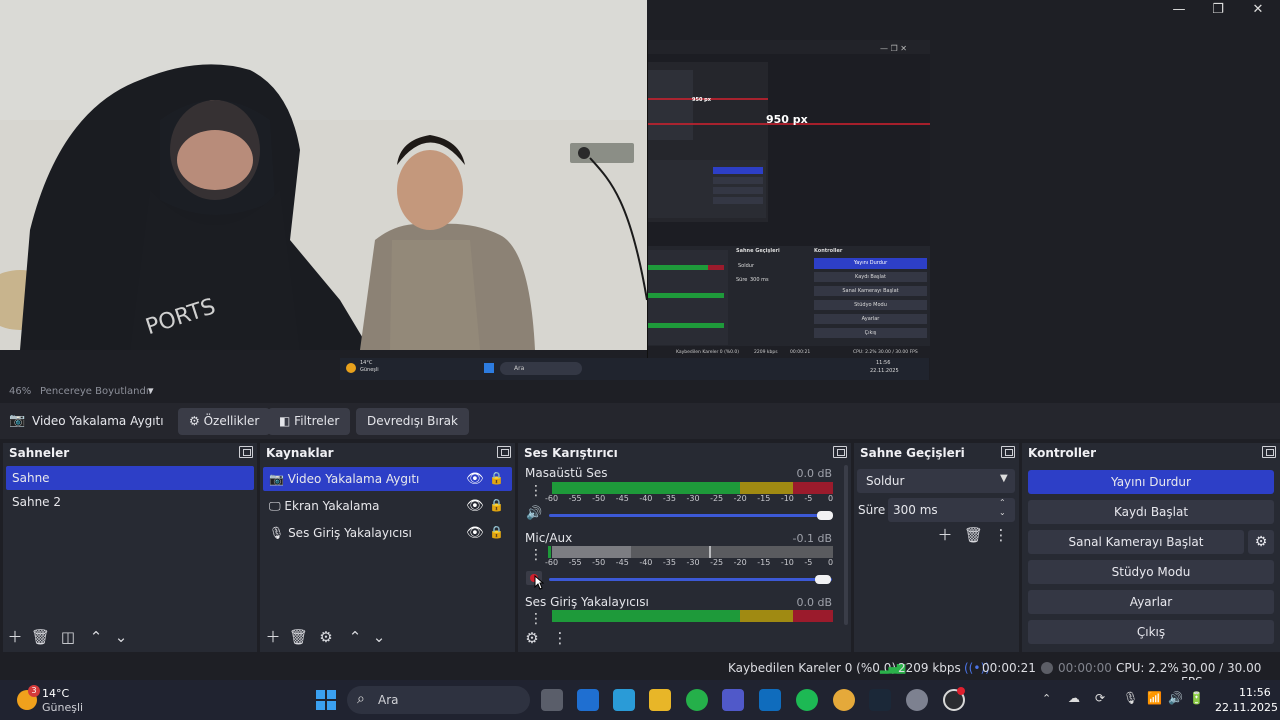  I want to click on meter-red, so click(813, 488).